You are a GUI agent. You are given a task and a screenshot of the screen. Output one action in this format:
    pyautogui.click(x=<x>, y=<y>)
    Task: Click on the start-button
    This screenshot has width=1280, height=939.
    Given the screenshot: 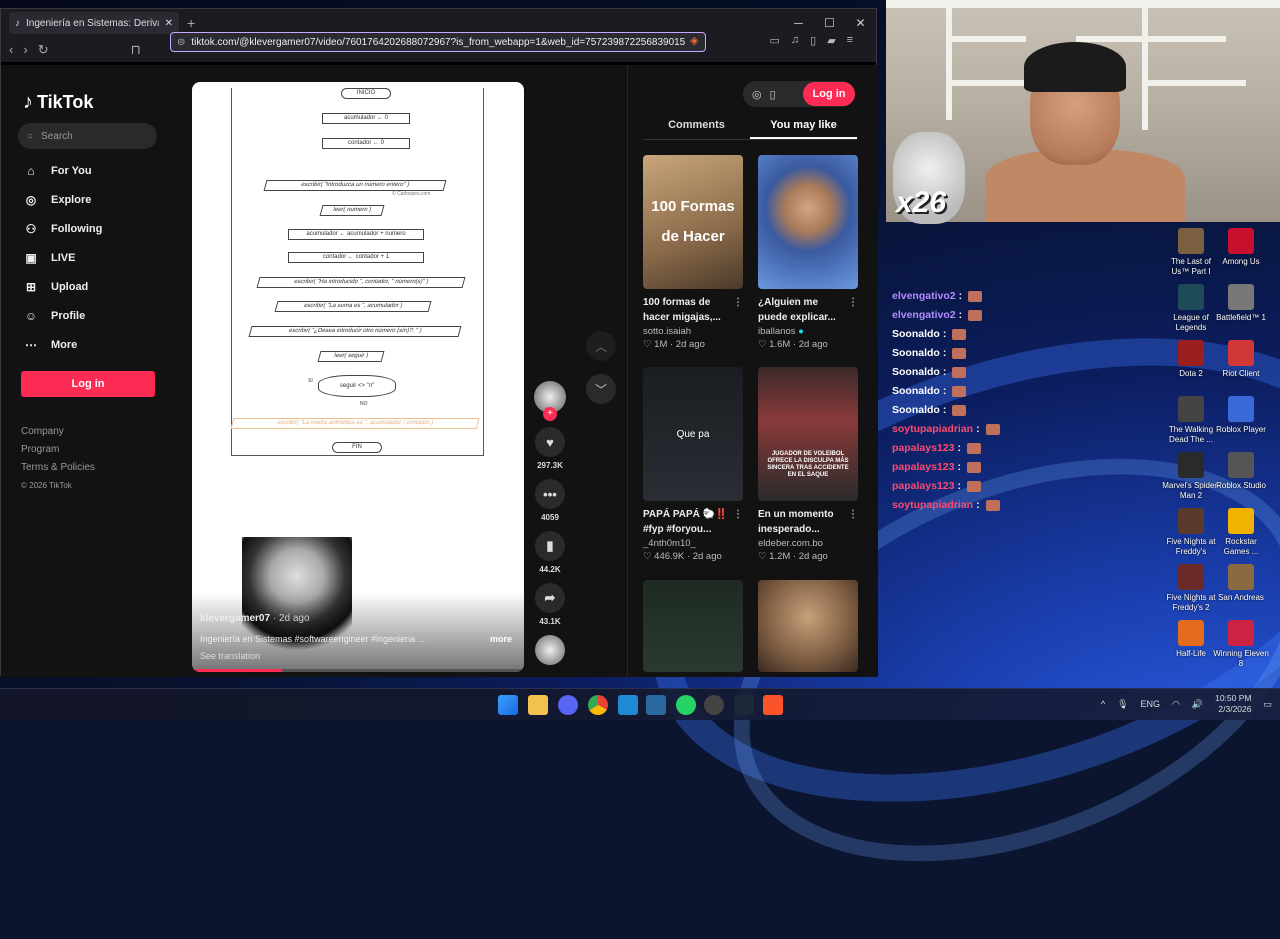 What is the action you would take?
    pyautogui.click(x=508, y=705)
    